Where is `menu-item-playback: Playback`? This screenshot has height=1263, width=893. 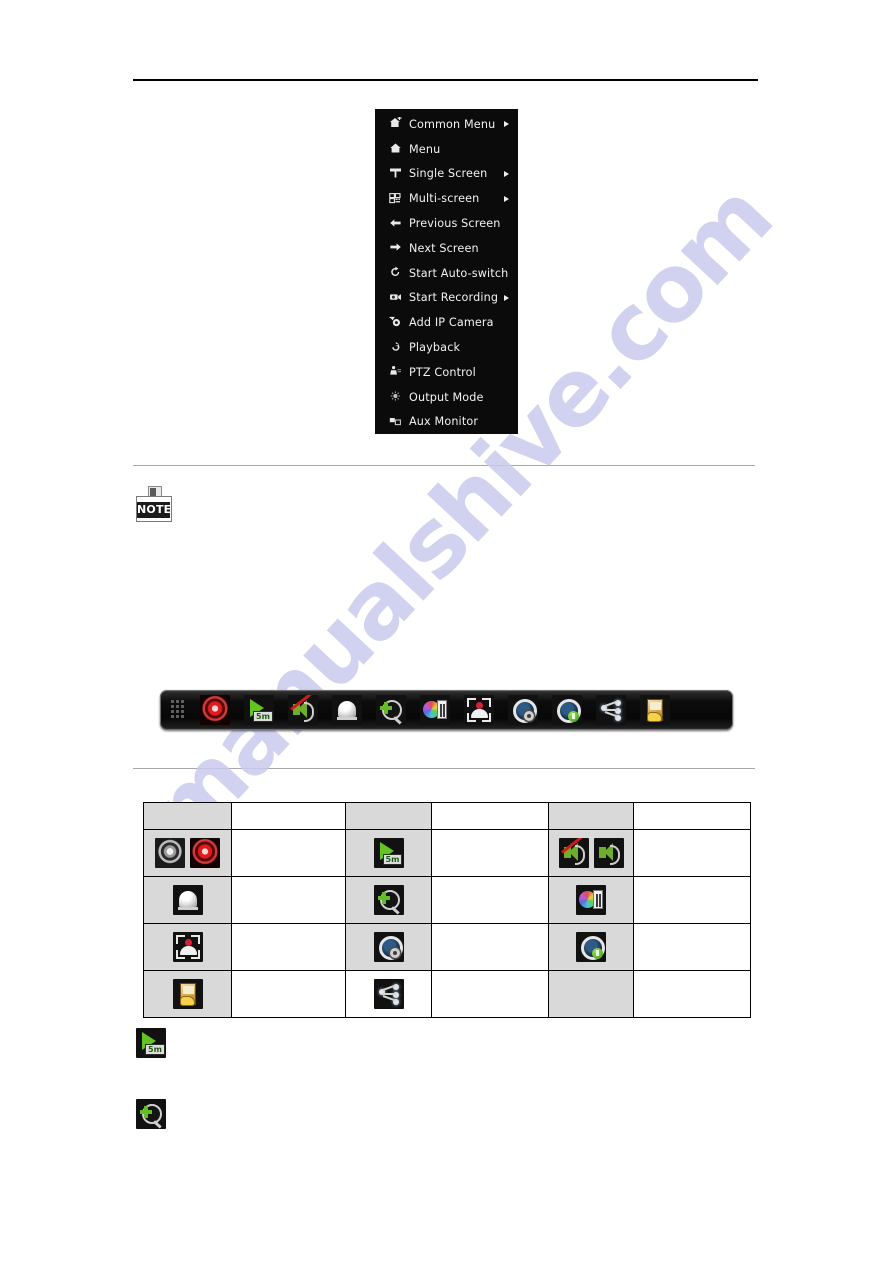 menu-item-playback: Playback is located at coordinates (446, 347).